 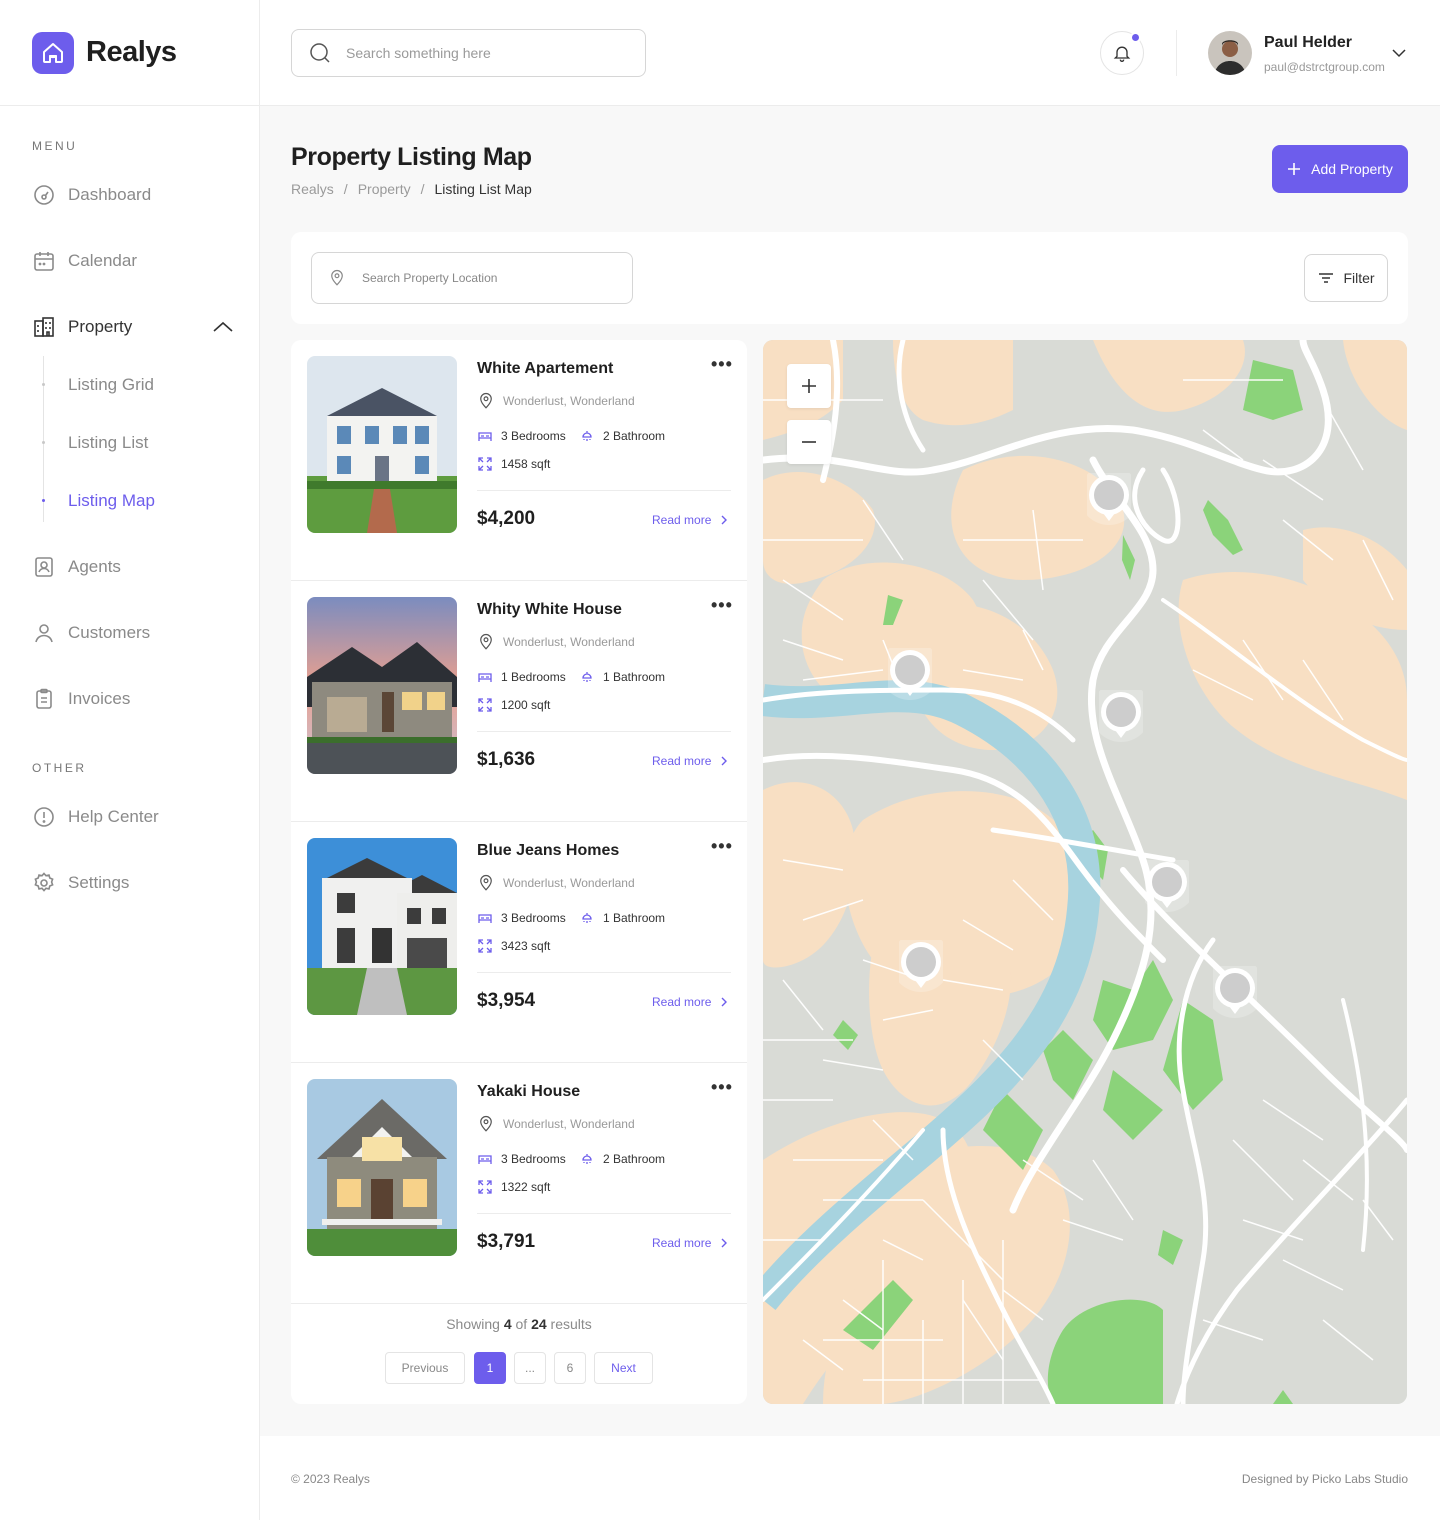 I want to click on listing-price: $3,791, so click(x=506, y=1241).